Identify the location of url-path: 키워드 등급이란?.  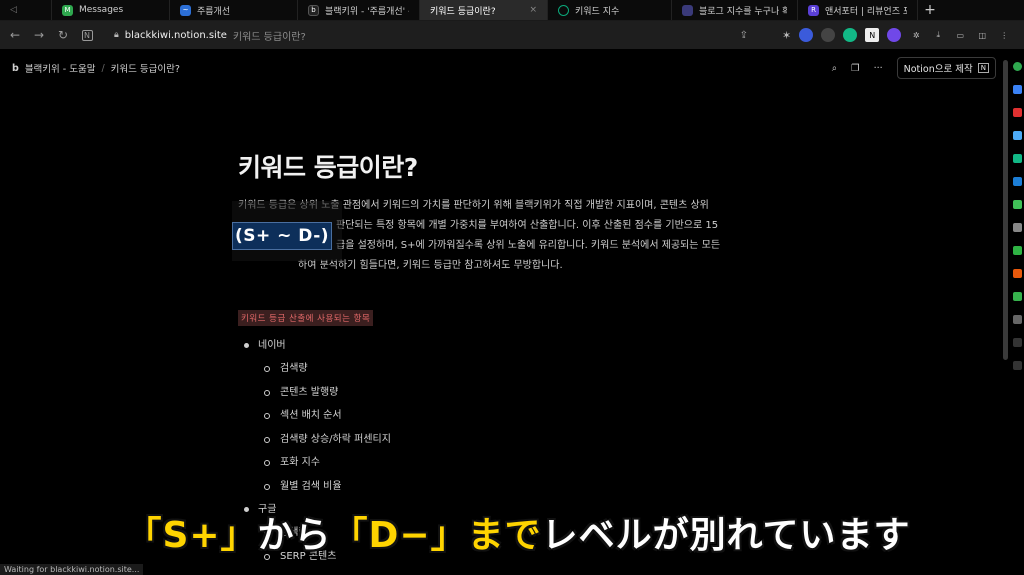
(269, 37).